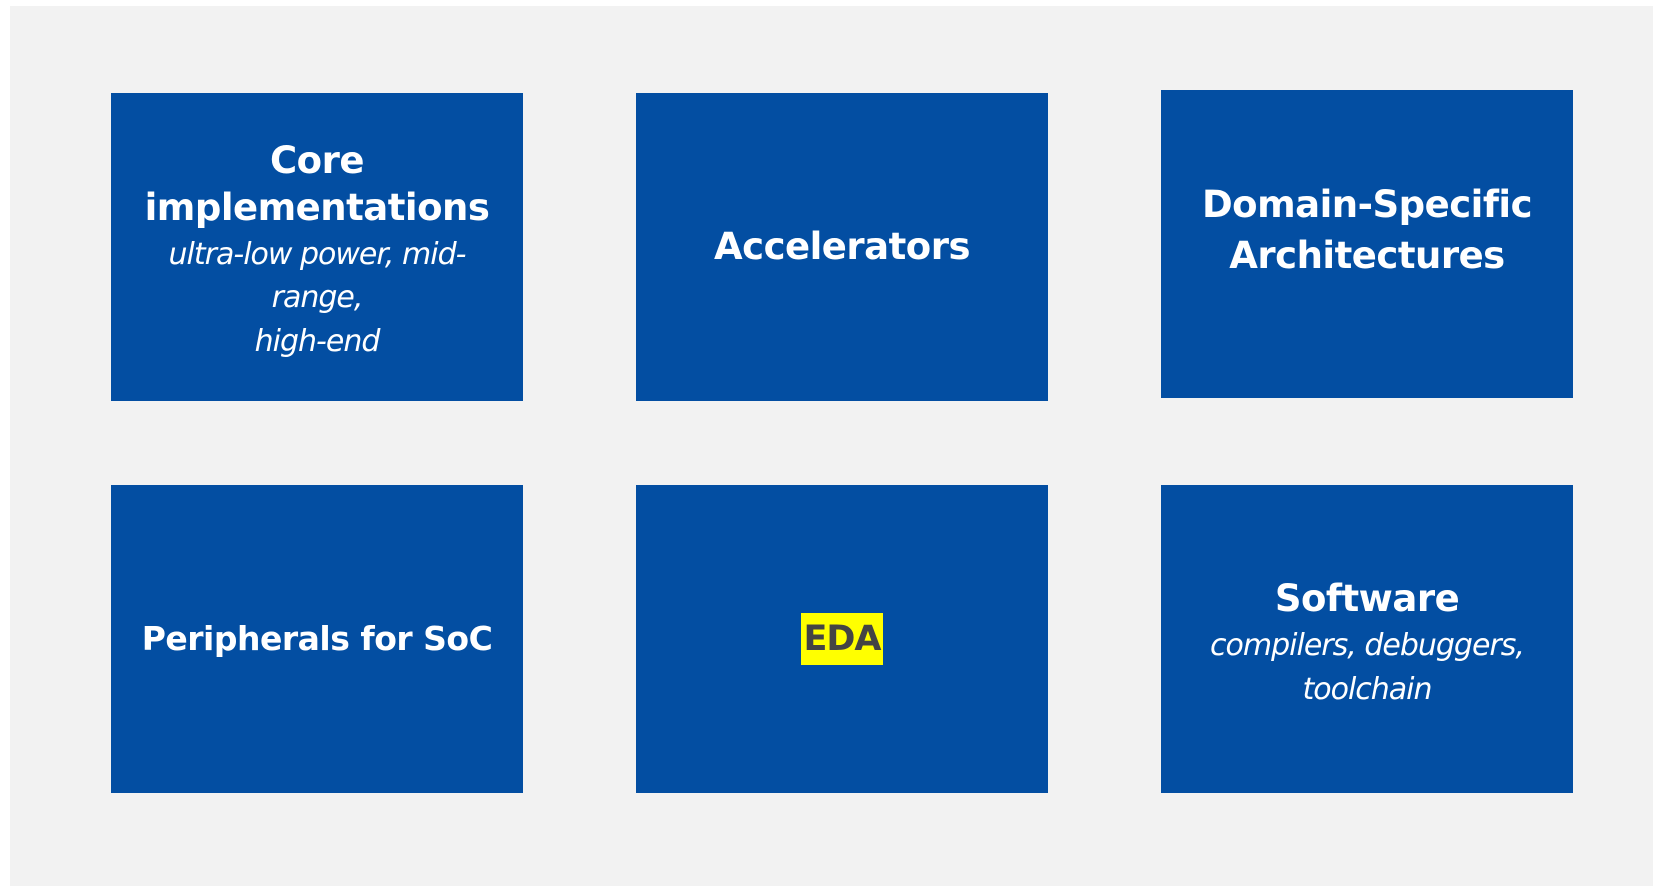 Image resolution: width=1653 pixels, height=888 pixels. I want to click on tile-accelerators: Accelerators, so click(842, 247).